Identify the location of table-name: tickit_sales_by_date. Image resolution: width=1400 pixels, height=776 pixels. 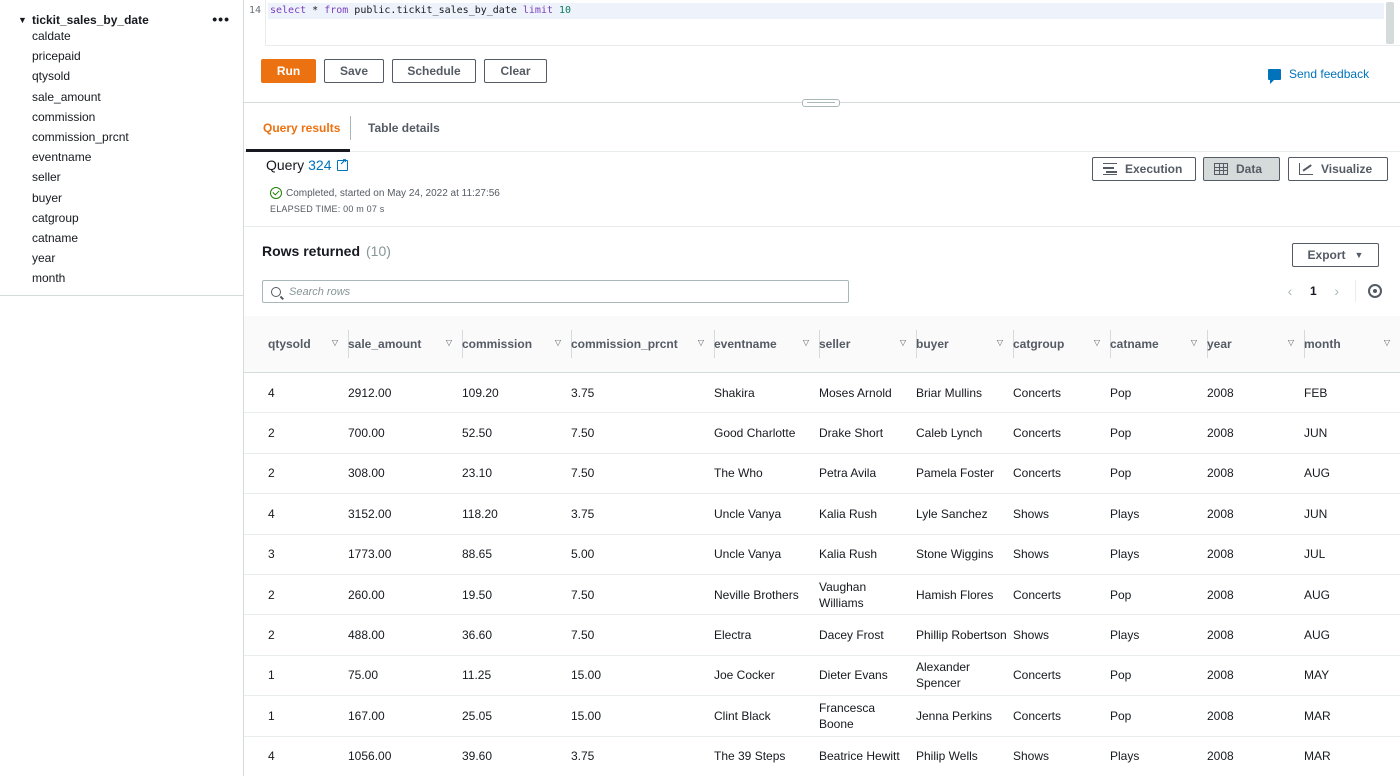
(90, 20).